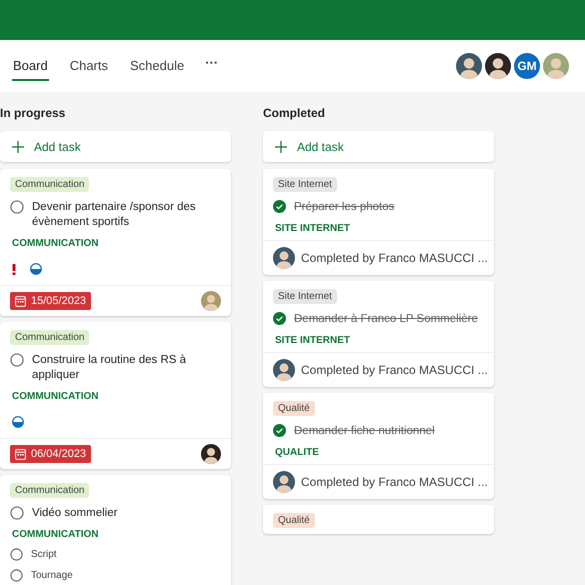 This screenshot has width=585, height=585. I want to click on due-date: 15/05/2023, so click(51, 301).